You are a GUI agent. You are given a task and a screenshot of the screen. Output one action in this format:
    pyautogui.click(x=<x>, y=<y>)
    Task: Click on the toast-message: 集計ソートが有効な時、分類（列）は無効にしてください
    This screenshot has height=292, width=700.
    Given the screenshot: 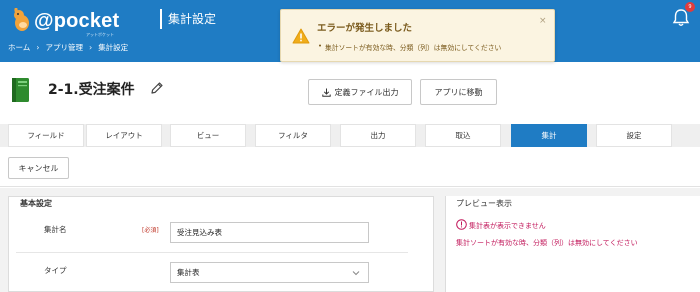 What is the action you would take?
    pyautogui.click(x=409, y=47)
    